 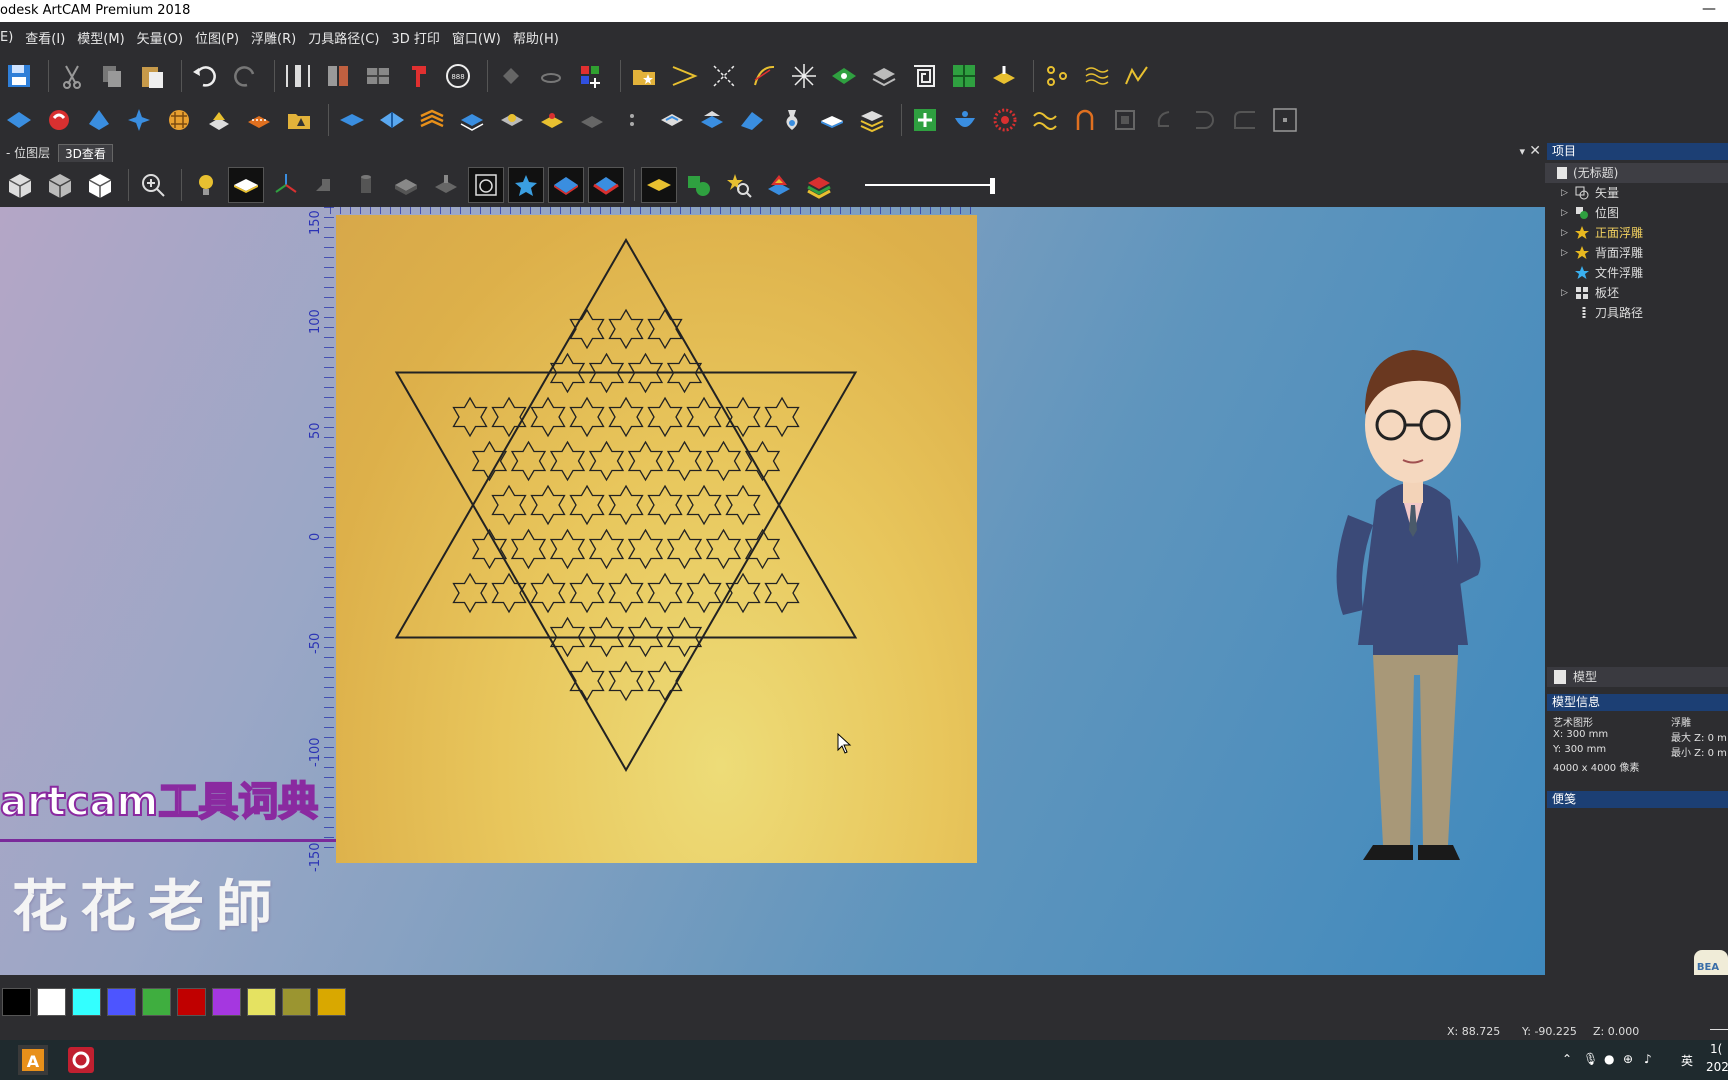 I want to click on slice-button, so click(x=432, y=120).